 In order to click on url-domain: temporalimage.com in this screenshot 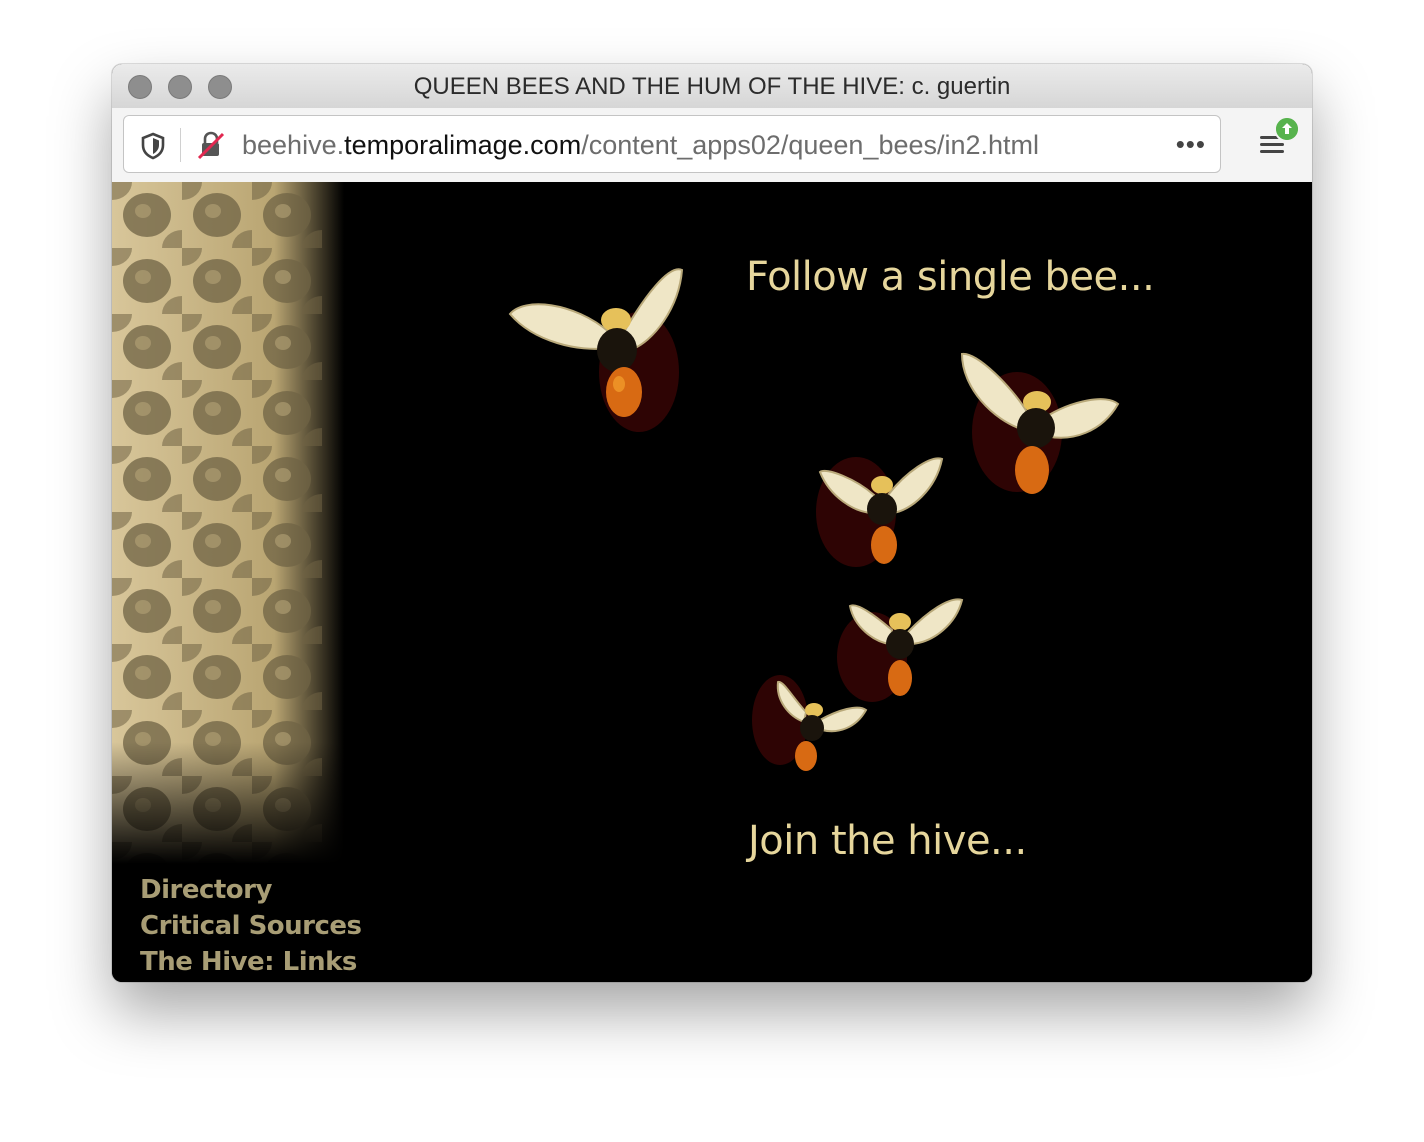, I will do `click(463, 145)`.